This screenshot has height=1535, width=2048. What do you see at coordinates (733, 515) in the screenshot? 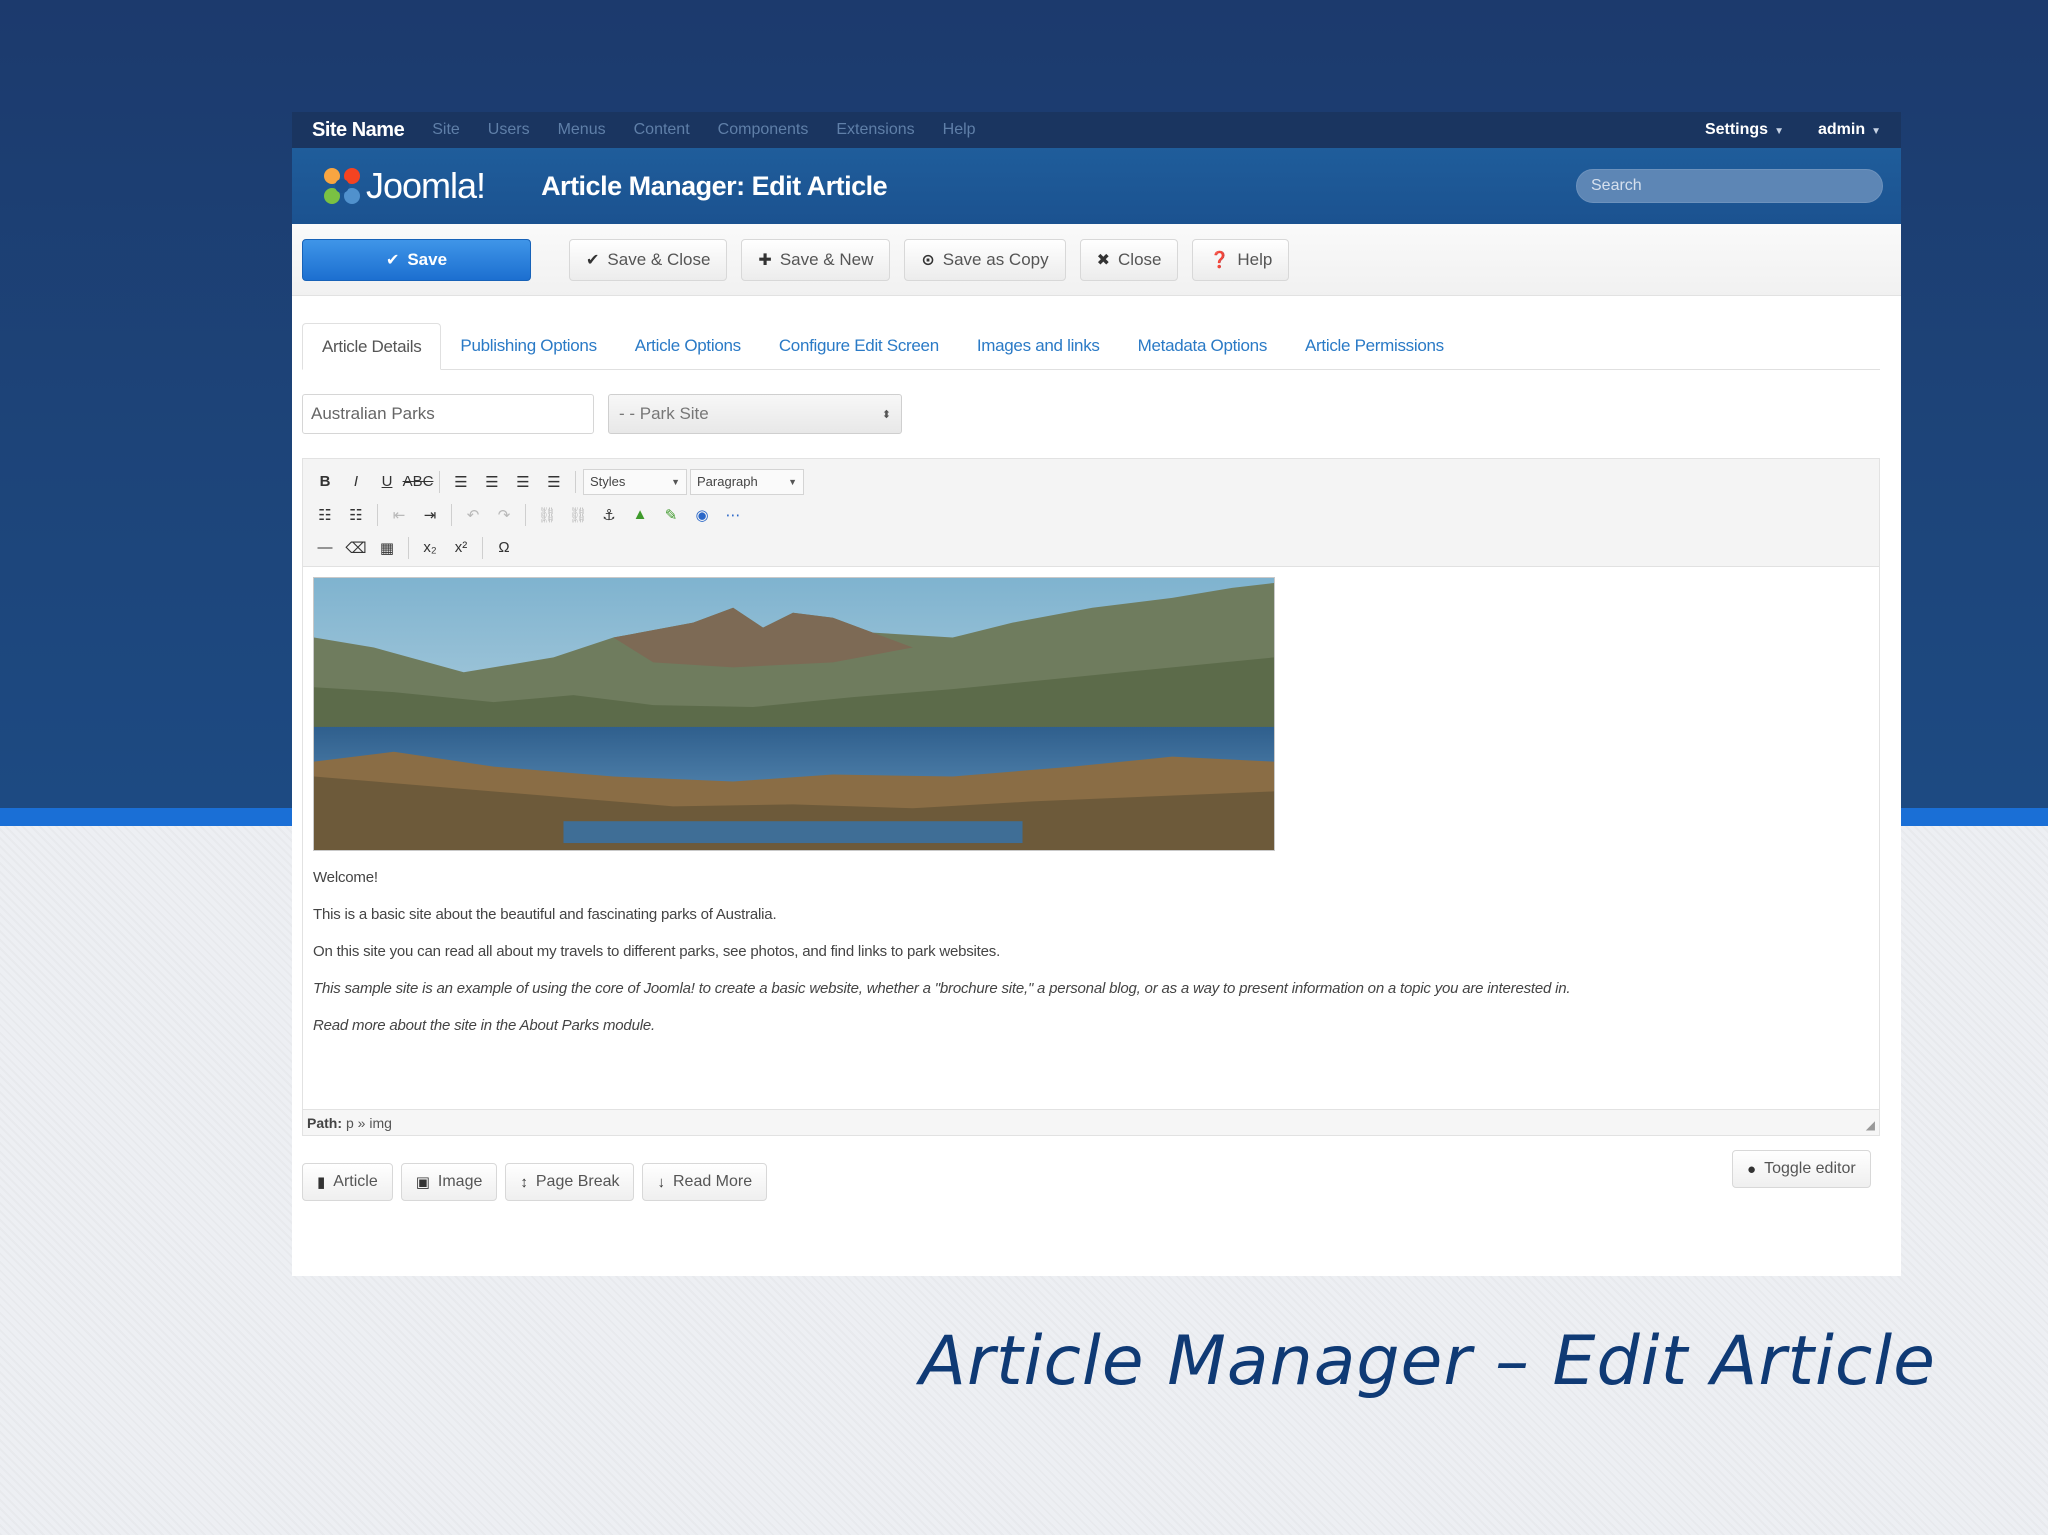
I see `more-icon: ⋯` at bounding box center [733, 515].